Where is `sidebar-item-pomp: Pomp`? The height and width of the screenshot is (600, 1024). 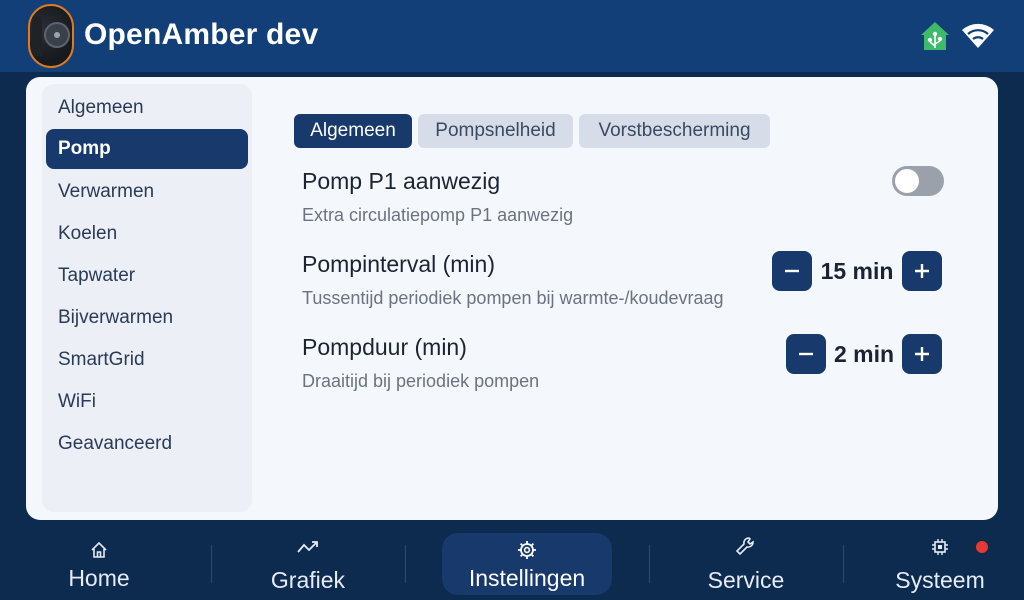 sidebar-item-pomp: Pomp is located at coordinates (147, 149).